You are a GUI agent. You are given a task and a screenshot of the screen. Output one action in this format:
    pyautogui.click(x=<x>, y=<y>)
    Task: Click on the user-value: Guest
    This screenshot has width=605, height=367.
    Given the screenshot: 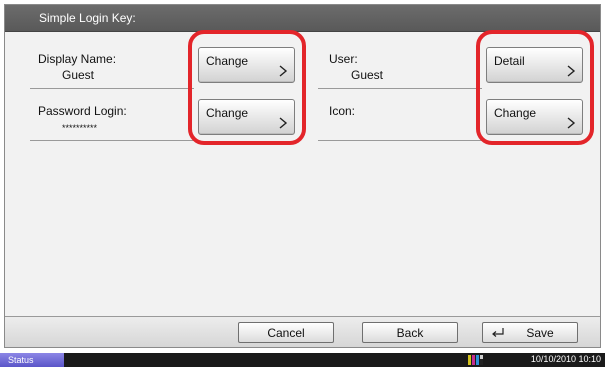 What is the action you would take?
    pyautogui.click(x=367, y=75)
    